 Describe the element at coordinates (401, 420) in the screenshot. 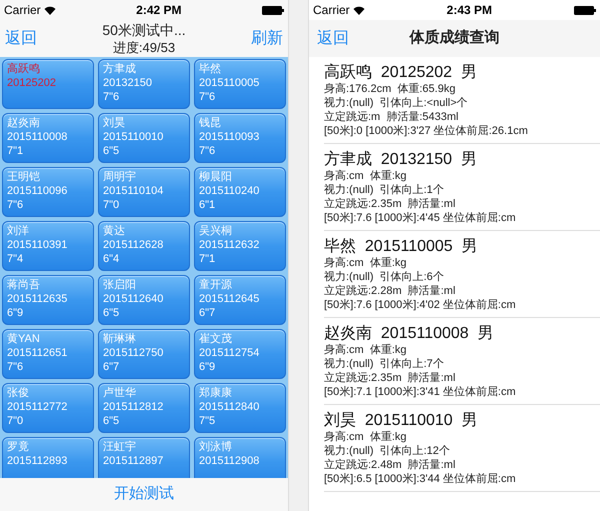

I see `student-heading: 刘昊 2015110010 男` at that location.